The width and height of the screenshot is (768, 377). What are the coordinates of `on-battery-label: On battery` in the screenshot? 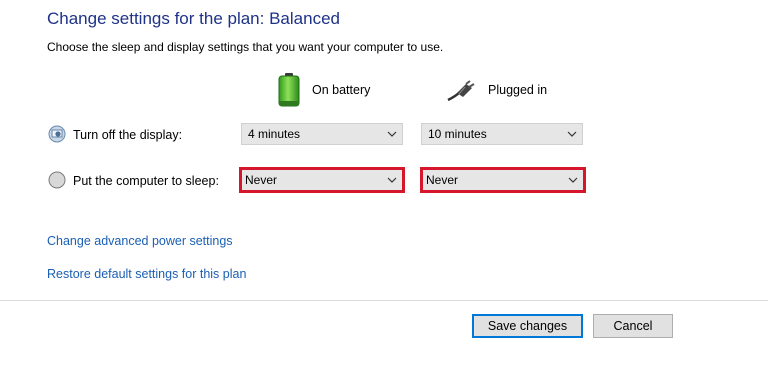 It's located at (341, 90).